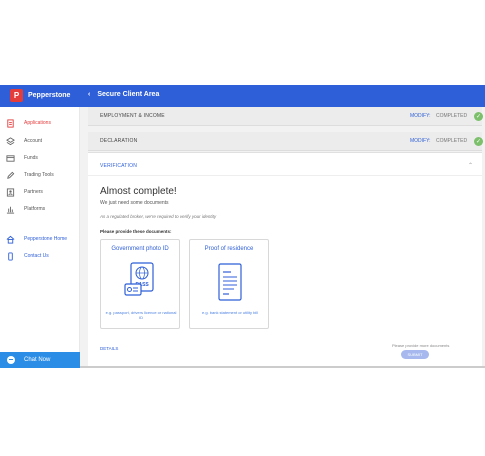  What do you see at coordinates (10, 210) in the screenshot?
I see `chart-icon` at bounding box center [10, 210].